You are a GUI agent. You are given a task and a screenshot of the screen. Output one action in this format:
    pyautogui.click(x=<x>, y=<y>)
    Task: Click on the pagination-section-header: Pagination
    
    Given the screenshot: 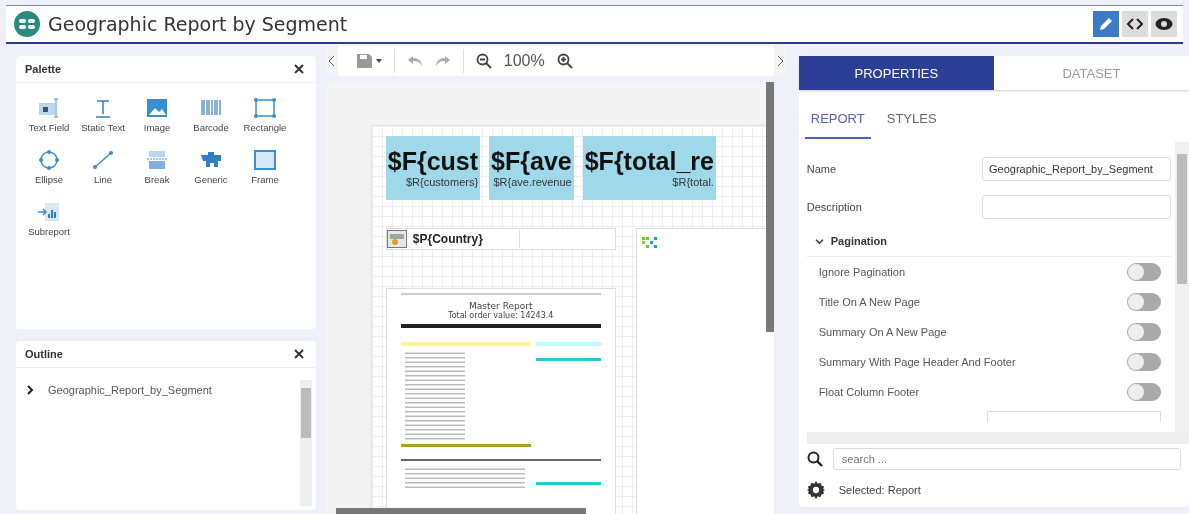 What is the action you would take?
    pyautogui.click(x=988, y=241)
    